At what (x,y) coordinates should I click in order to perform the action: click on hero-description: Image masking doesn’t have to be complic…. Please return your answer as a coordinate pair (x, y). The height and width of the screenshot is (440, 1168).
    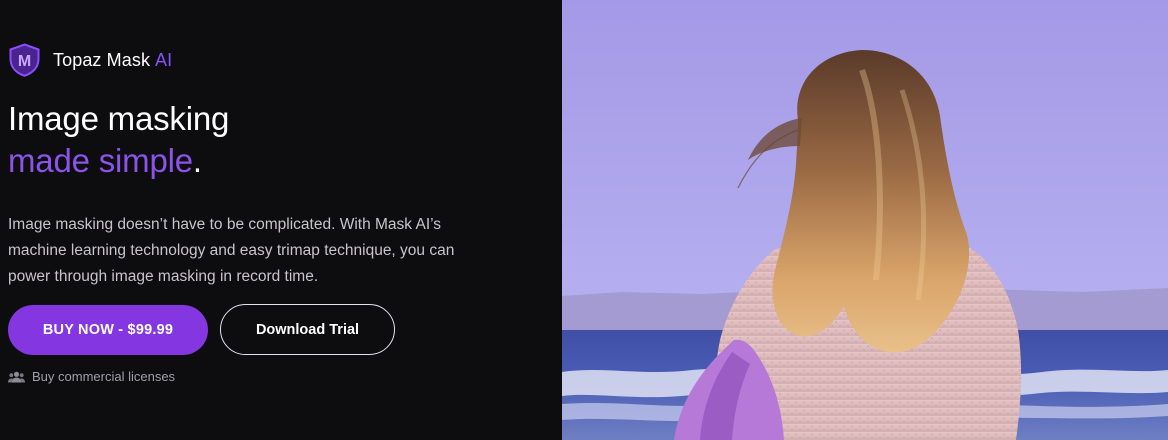
    Looking at the image, I should click on (231, 250).